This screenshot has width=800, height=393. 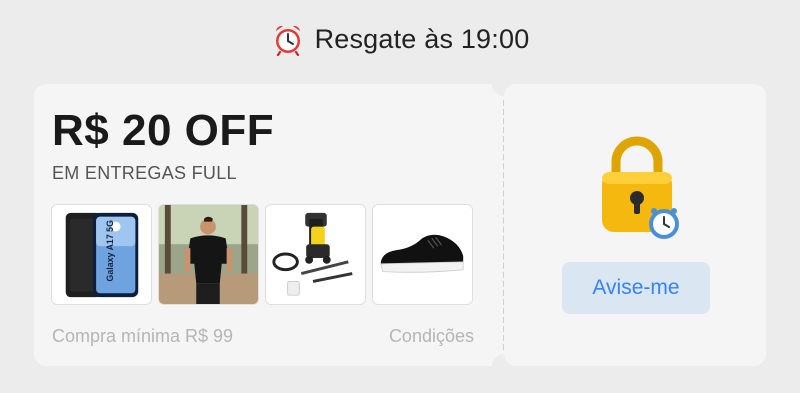 What do you see at coordinates (287, 40) in the screenshot?
I see `alarm-clock-icon` at bounding box center [287, 40].